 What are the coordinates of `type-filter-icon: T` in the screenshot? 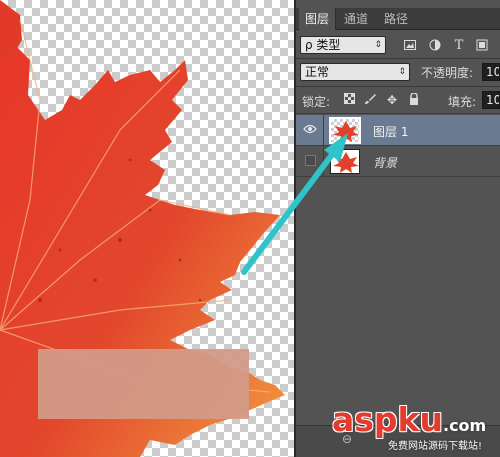 It's located at (459, 46).